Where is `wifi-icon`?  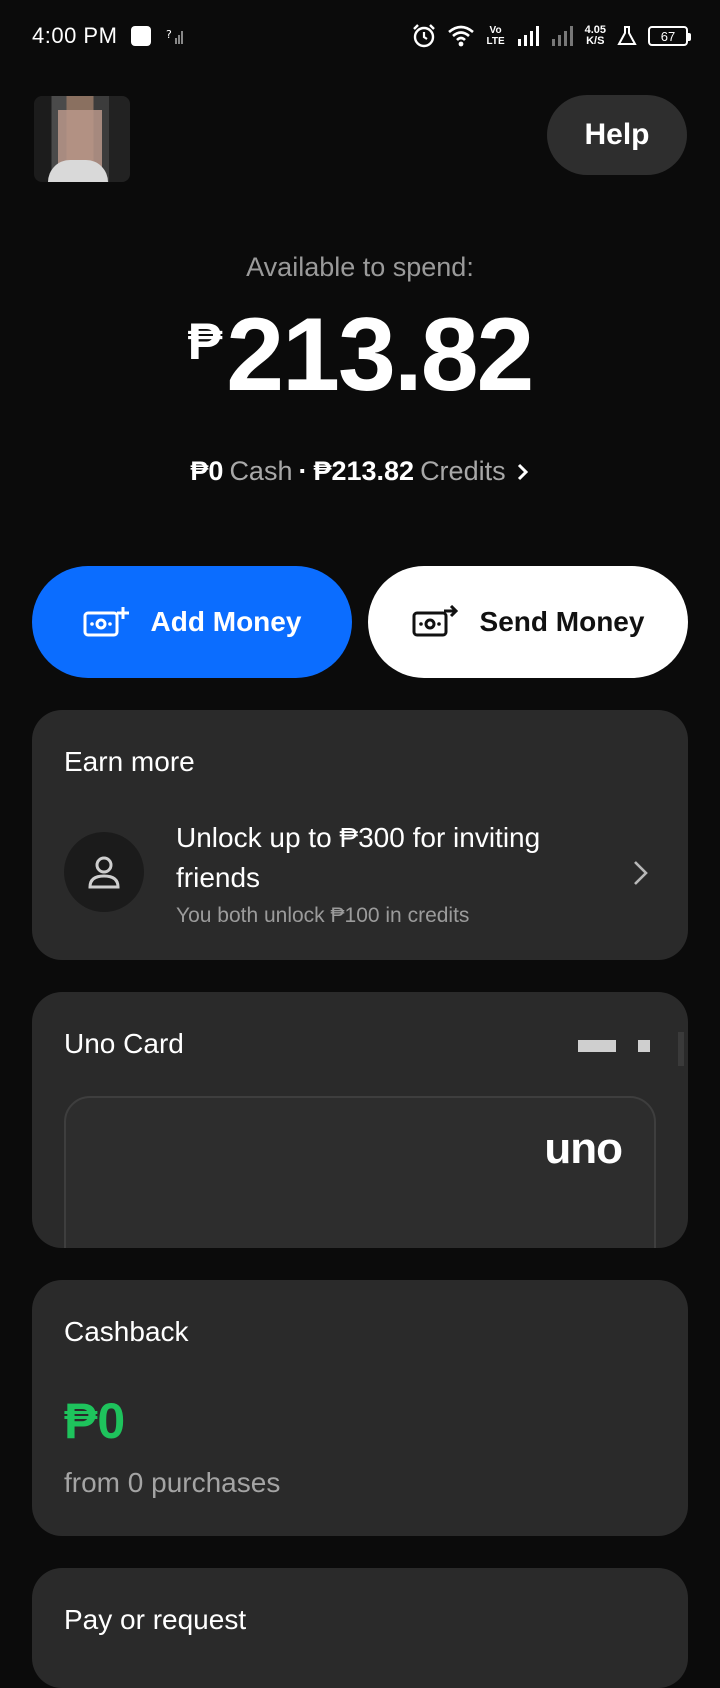 wifi-icon is located at coordinates (460, 36).